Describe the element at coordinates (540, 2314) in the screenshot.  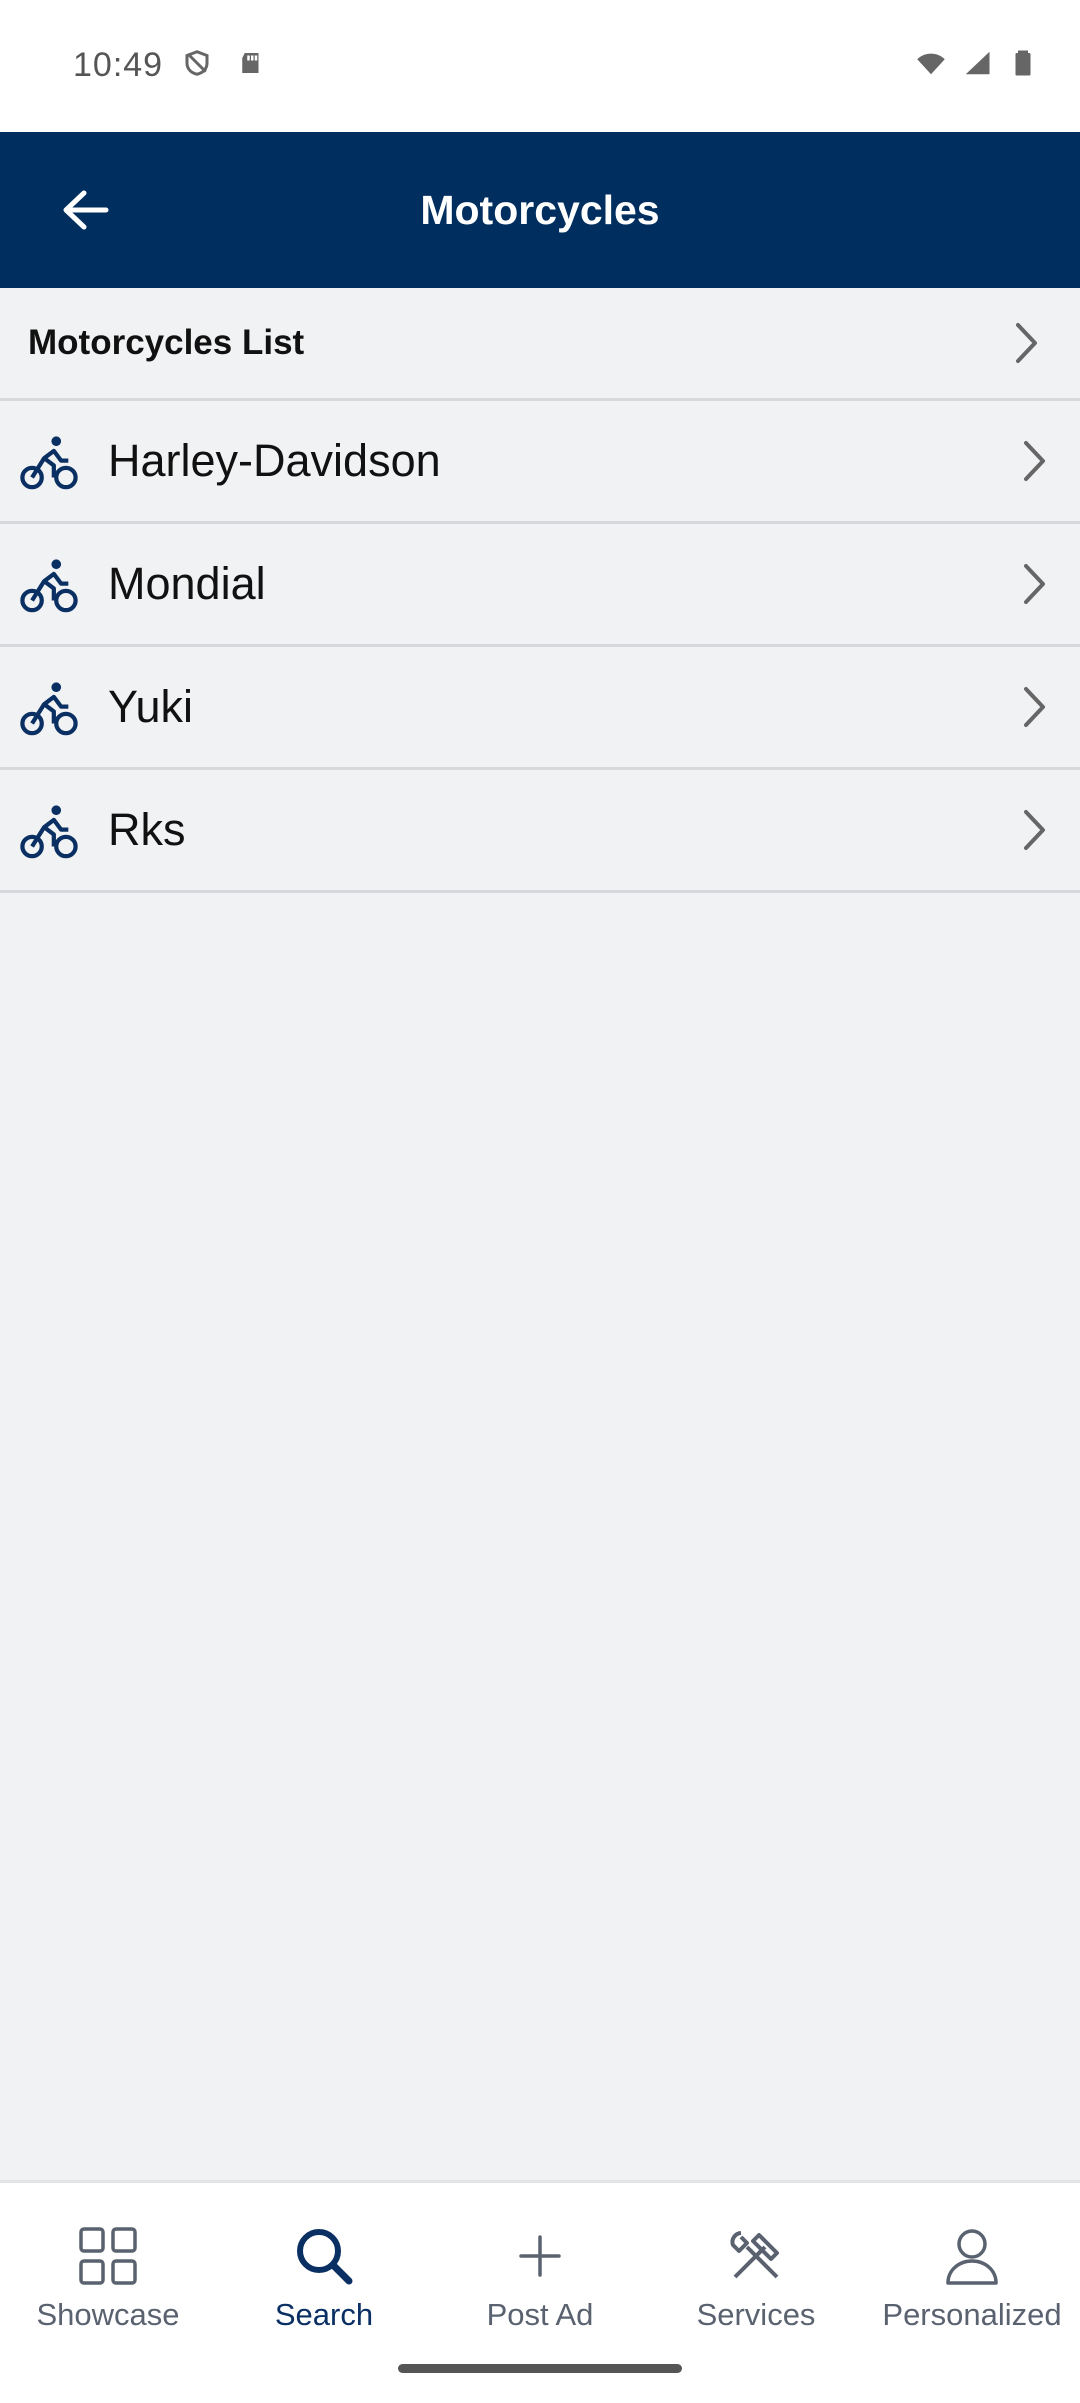
I see `nav-label: Post Ad` at that location.